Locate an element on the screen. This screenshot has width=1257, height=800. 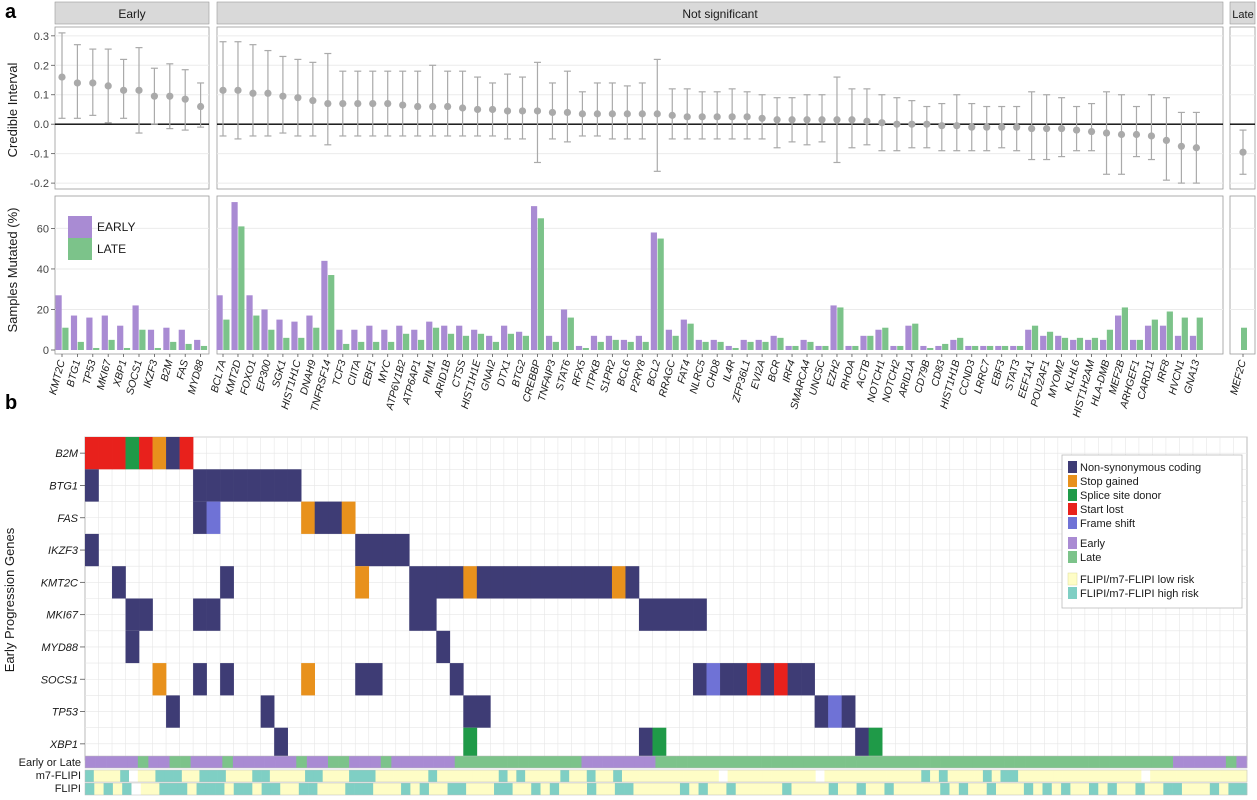
ci-point-ATP6AP1 is located at coordinates (418, 106).